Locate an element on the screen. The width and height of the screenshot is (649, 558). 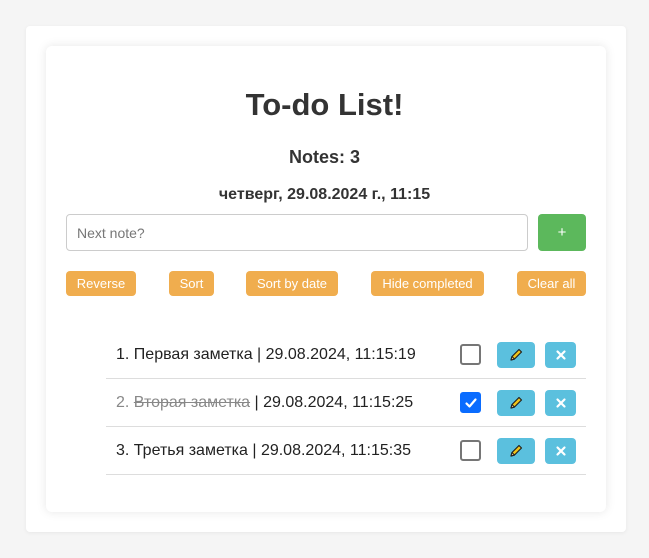
note-timestamp: | 29.08.2024, 11:15:35 is located at coordinates (329, 450).